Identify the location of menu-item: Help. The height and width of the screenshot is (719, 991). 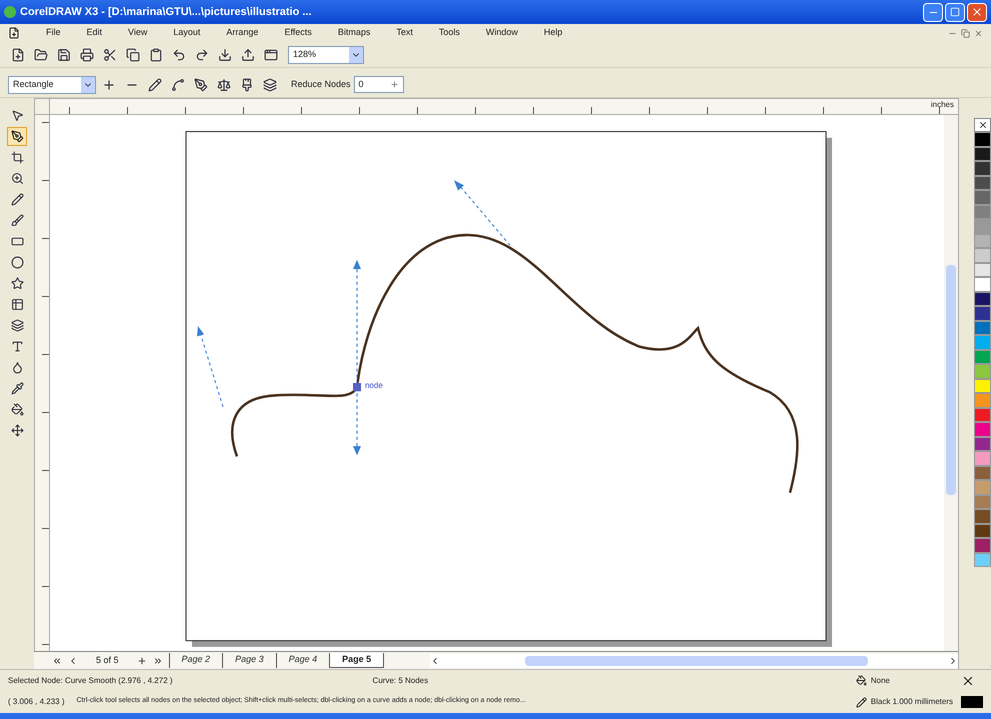
(553, 33).